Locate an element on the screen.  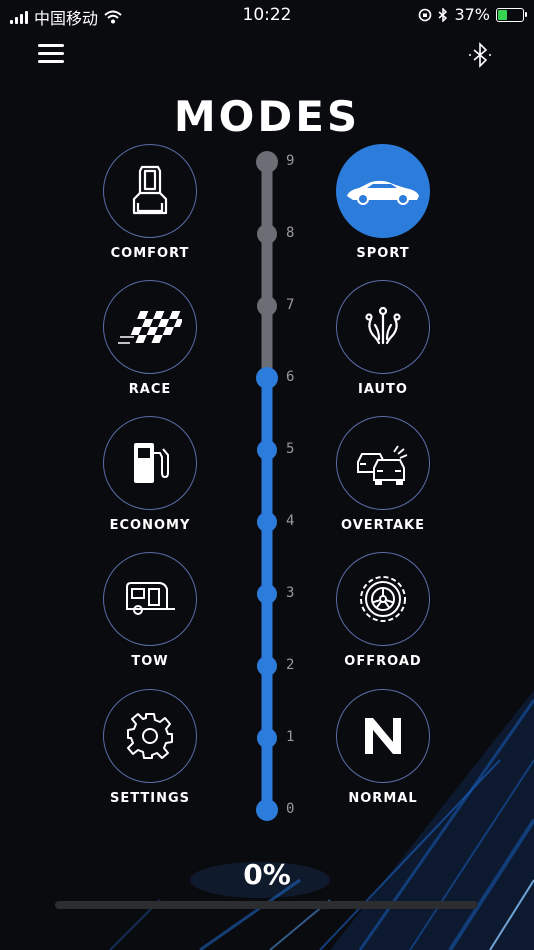
gear-icon is located at coordinates (150, 736).